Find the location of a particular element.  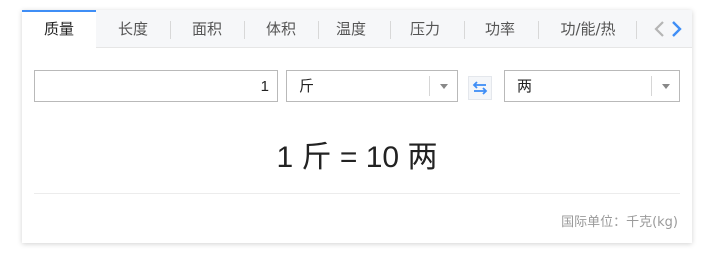

divider is located at coordinates (357, 193).